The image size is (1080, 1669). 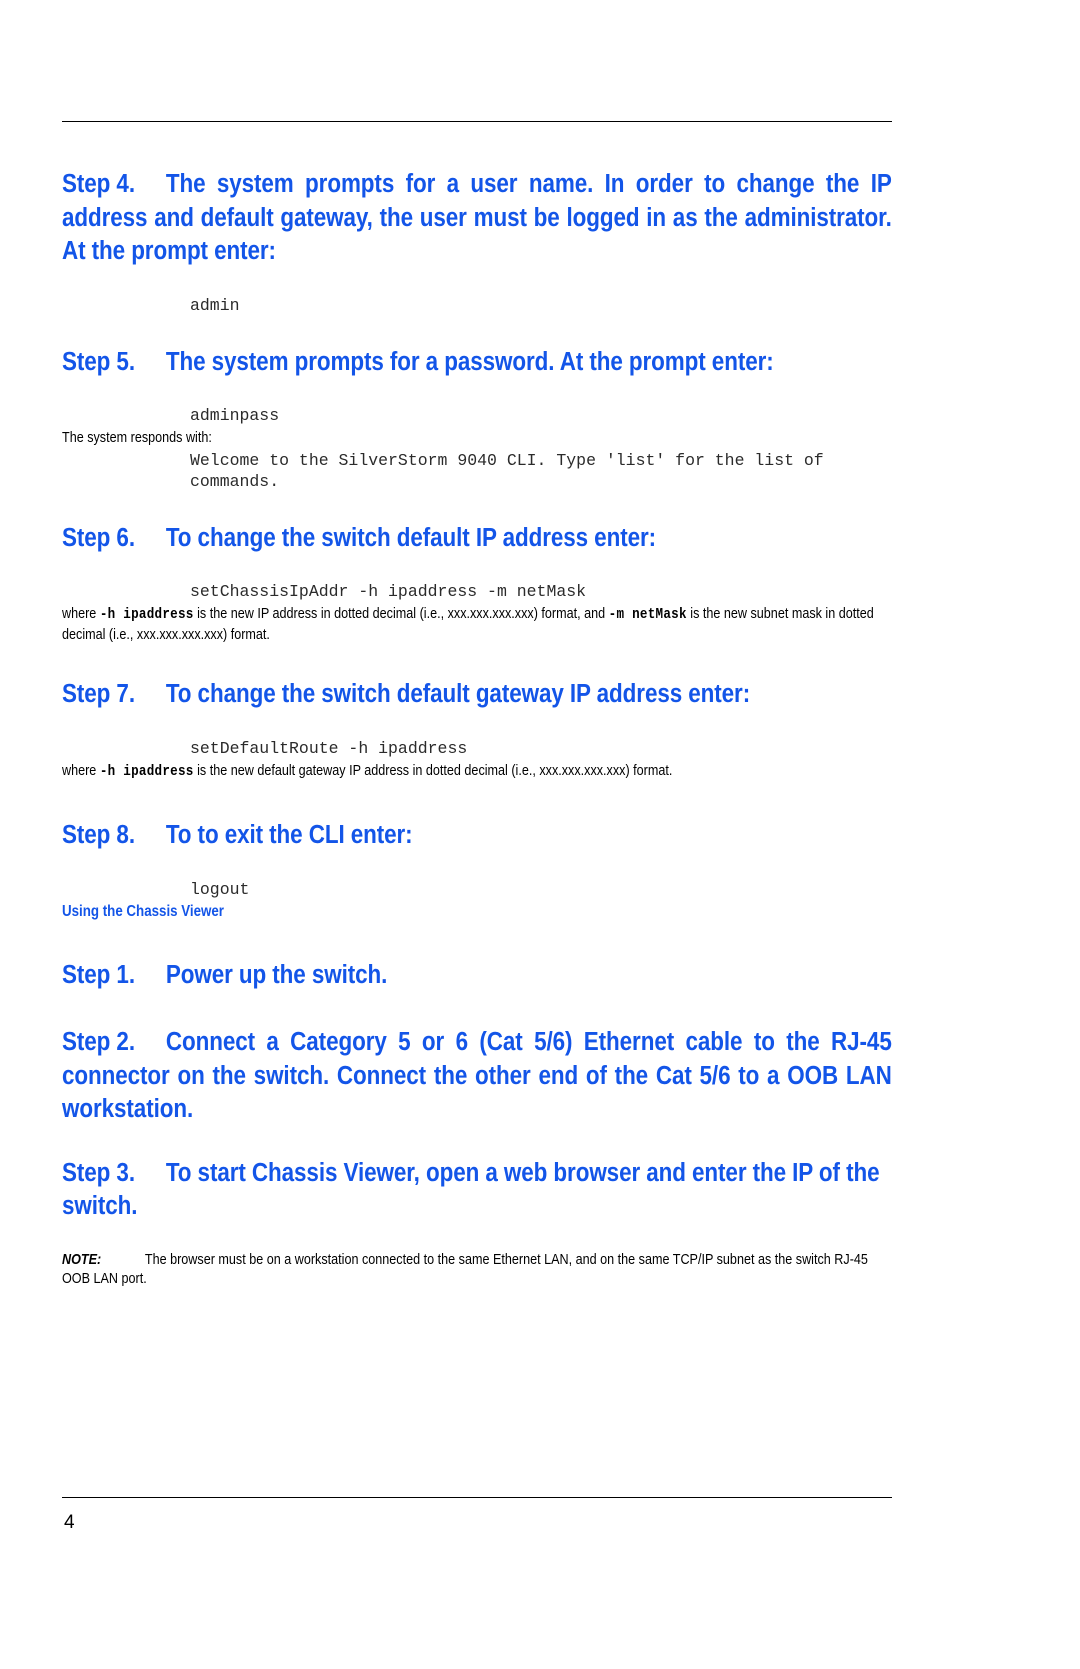 I want to click on page-number: 4, so click(x=69, y=1522).